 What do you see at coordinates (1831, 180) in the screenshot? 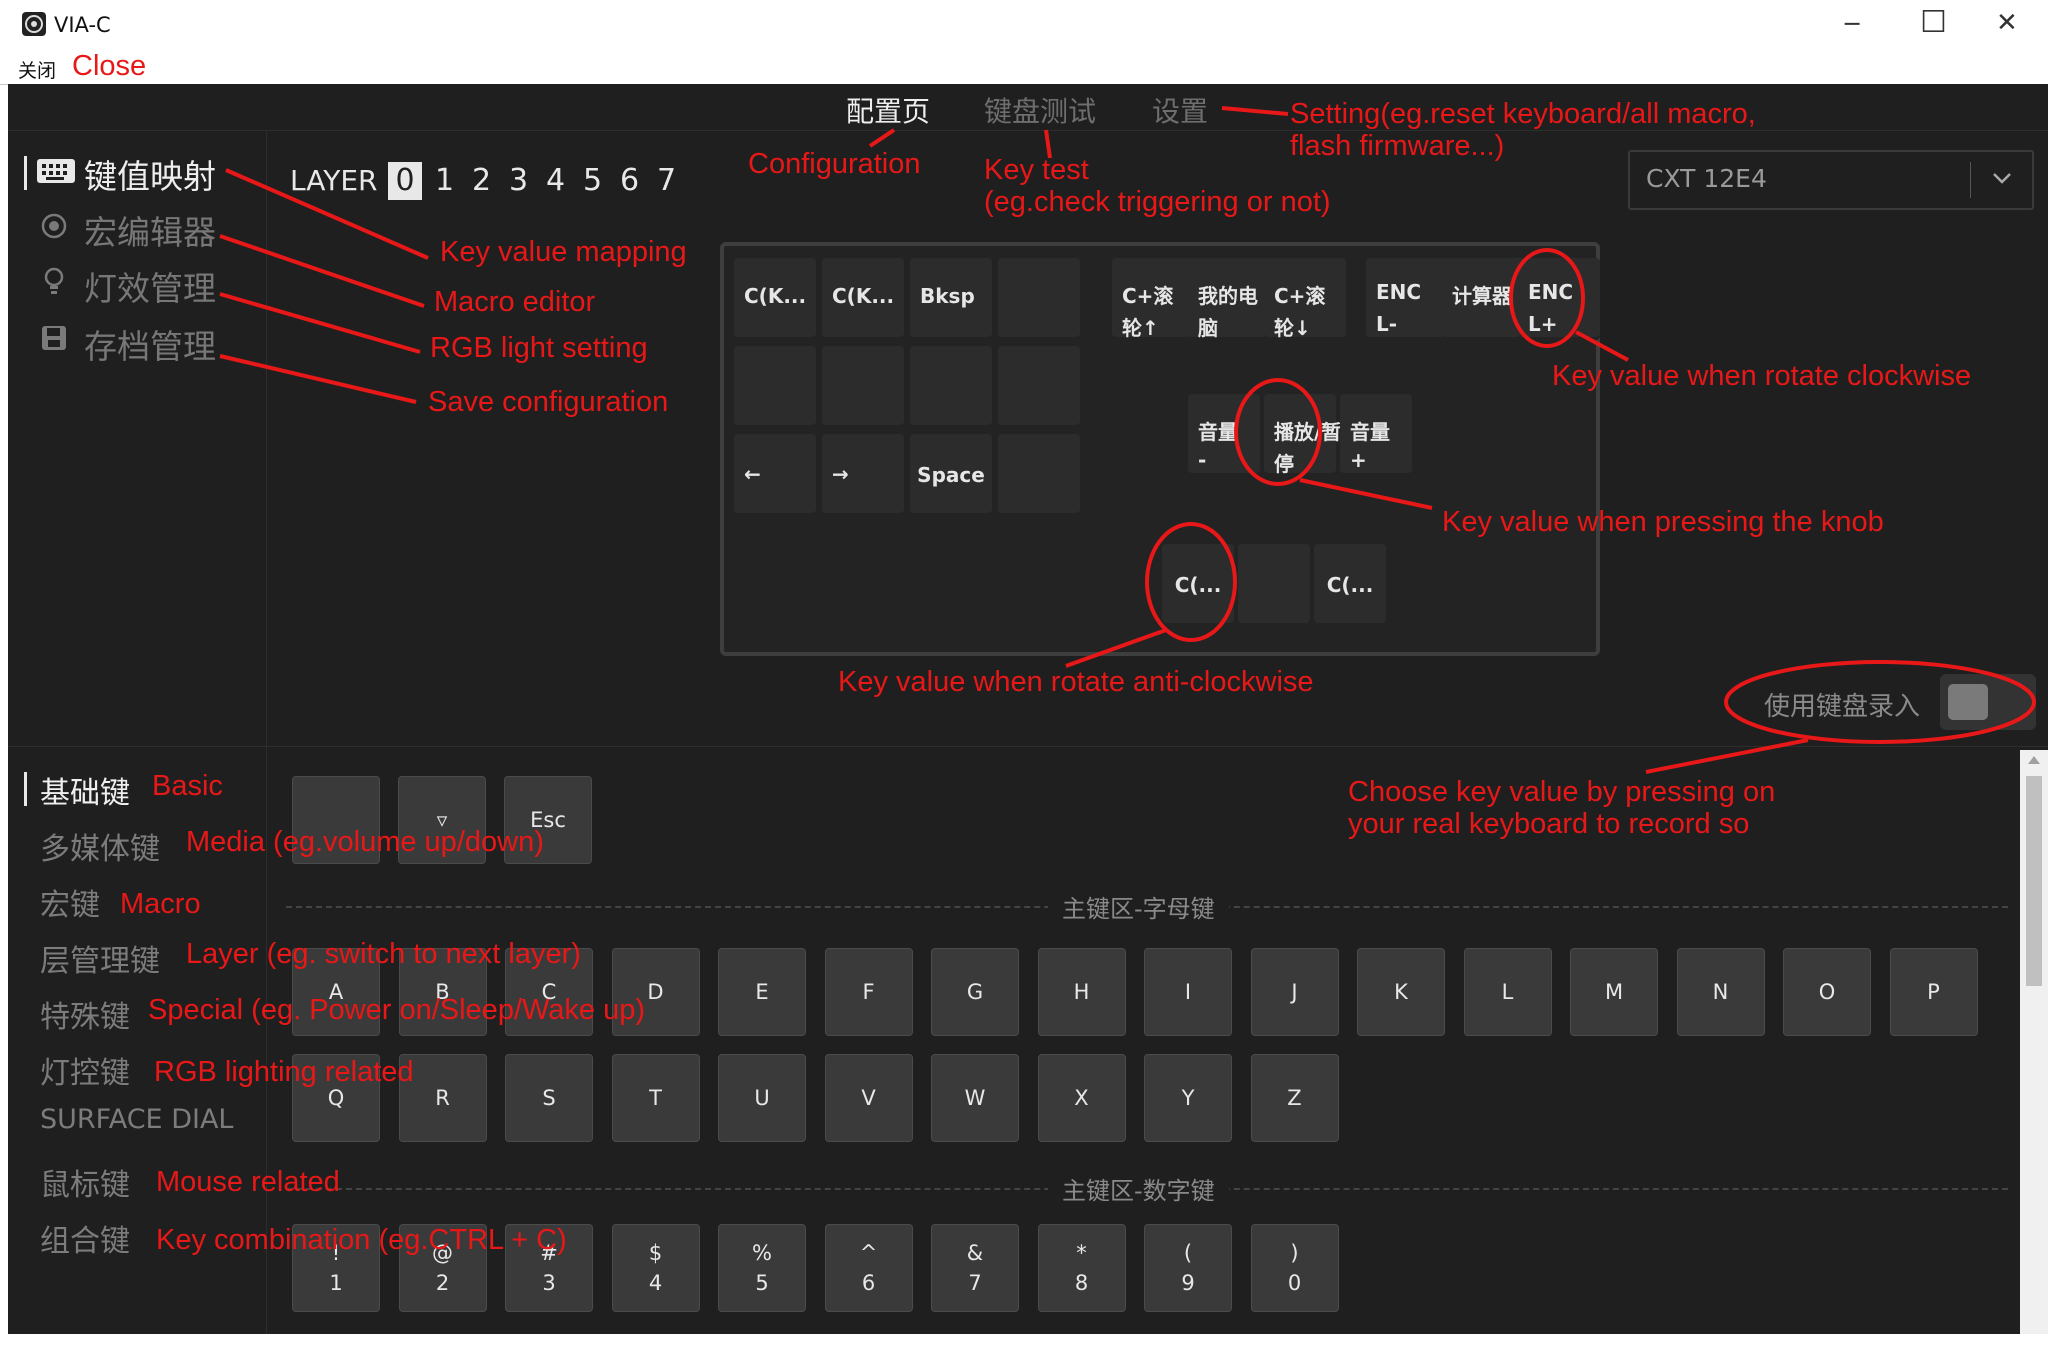
I see `device-select: CXT 12E4` at bounding box center [1831, 180].